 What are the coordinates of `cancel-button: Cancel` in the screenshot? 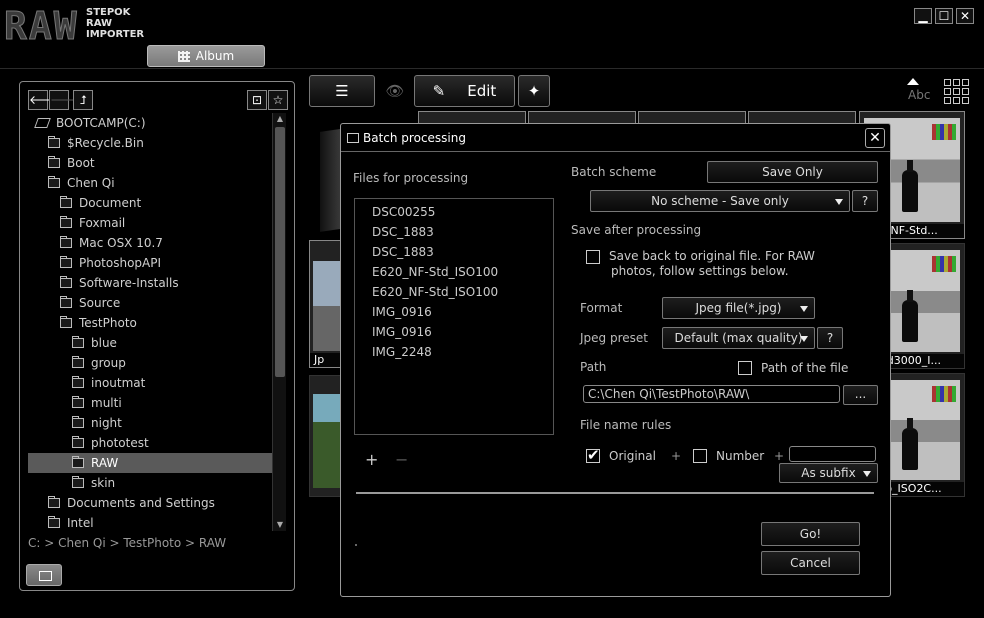 It's located at (810, 563).